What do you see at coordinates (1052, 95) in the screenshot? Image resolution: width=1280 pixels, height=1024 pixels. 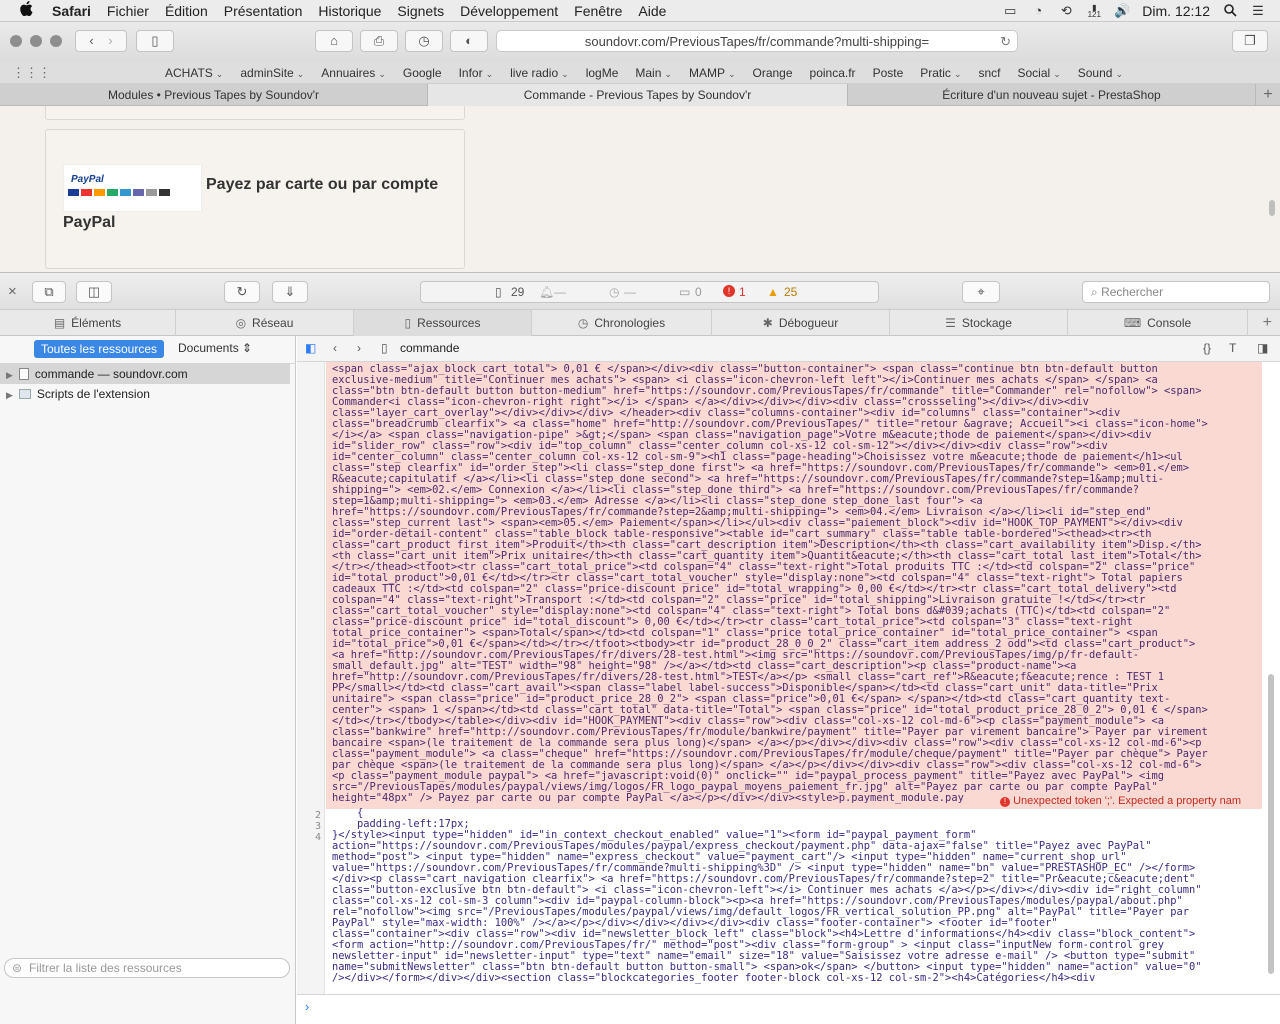 I see `tab-ecriture: Écriture d'un nouveau sujet - PrestaShop` at bounding box center [1052, 95].